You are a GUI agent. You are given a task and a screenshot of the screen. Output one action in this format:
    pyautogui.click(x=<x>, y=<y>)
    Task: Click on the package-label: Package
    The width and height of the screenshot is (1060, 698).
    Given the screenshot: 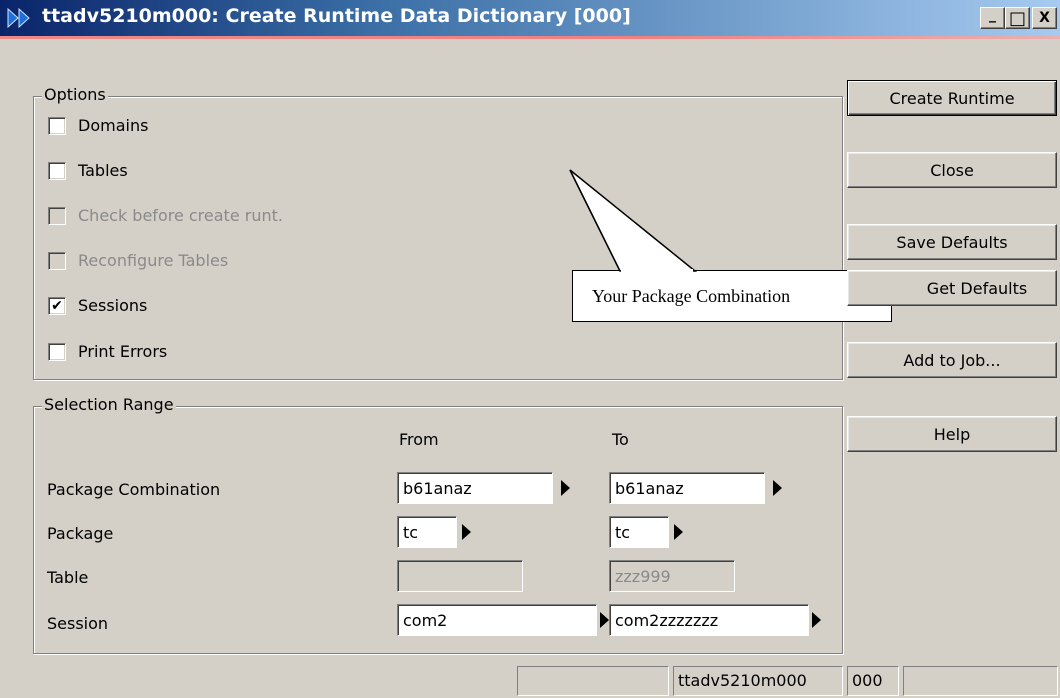 What is the action you would take?
    pyautogui.click(x=80, y=533)
    